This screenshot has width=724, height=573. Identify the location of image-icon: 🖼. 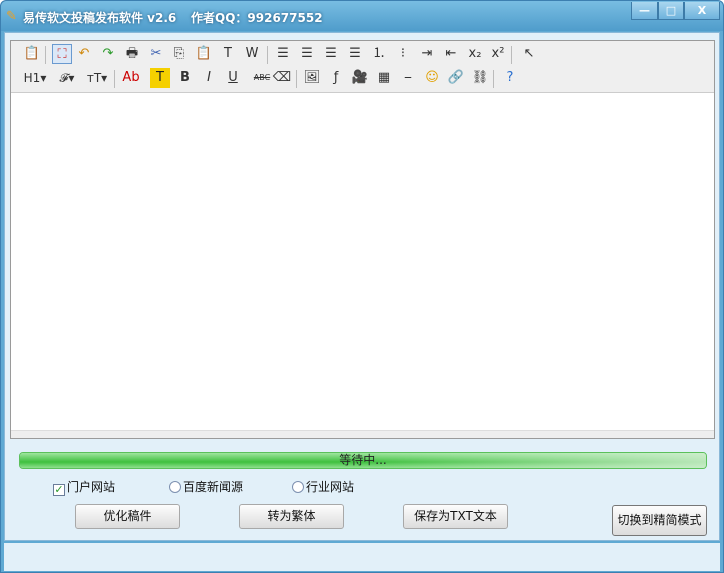
(312, 78).